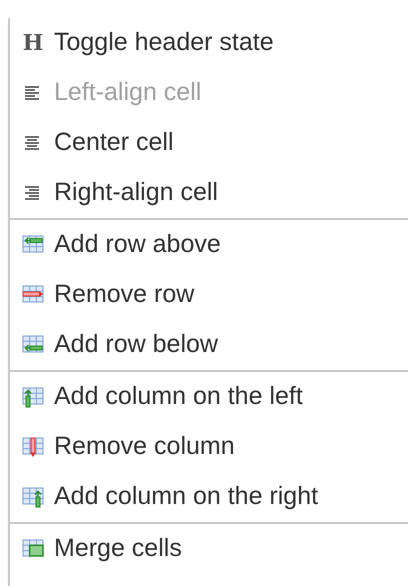 The height and width of the screenshot is (586, 408). I want to click on menu-item: Center cell, so click(209, 143).